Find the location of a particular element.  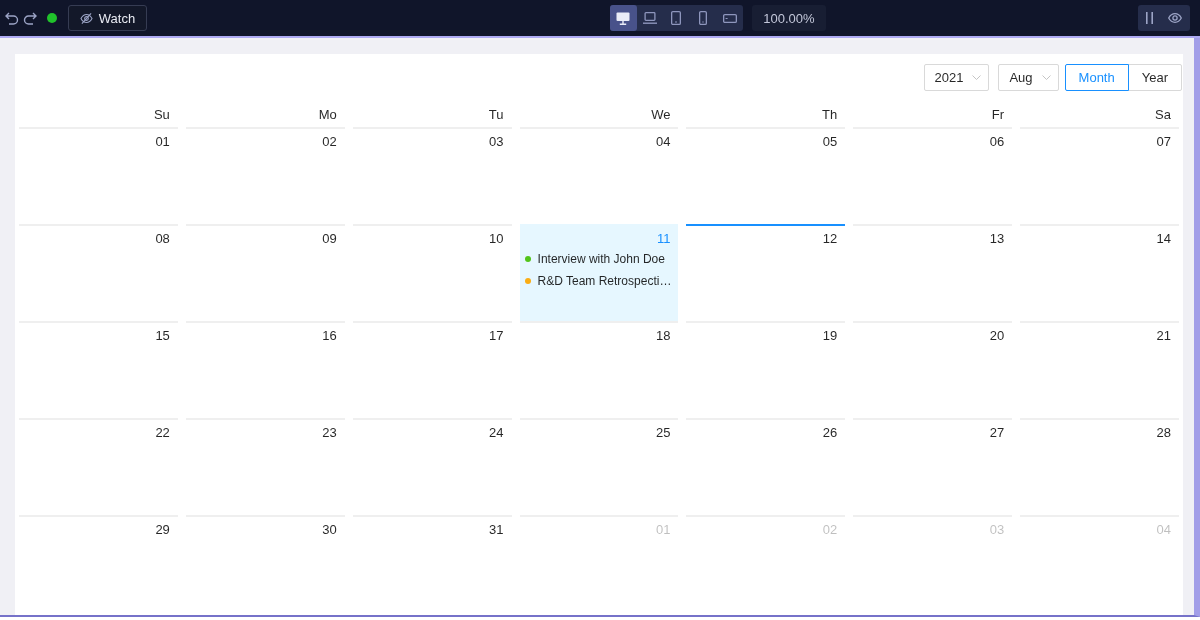

event-title: Interview with John Doe is located at coordinates (601, 259).